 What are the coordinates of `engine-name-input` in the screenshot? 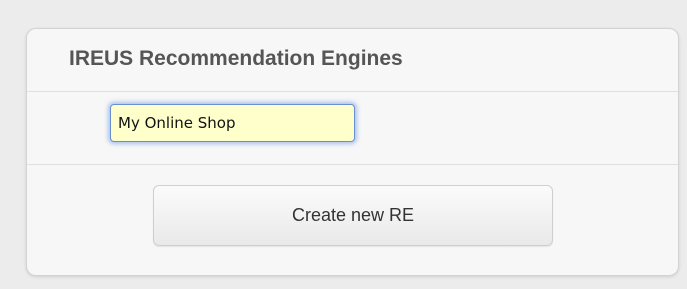 It's located at (232, 123).